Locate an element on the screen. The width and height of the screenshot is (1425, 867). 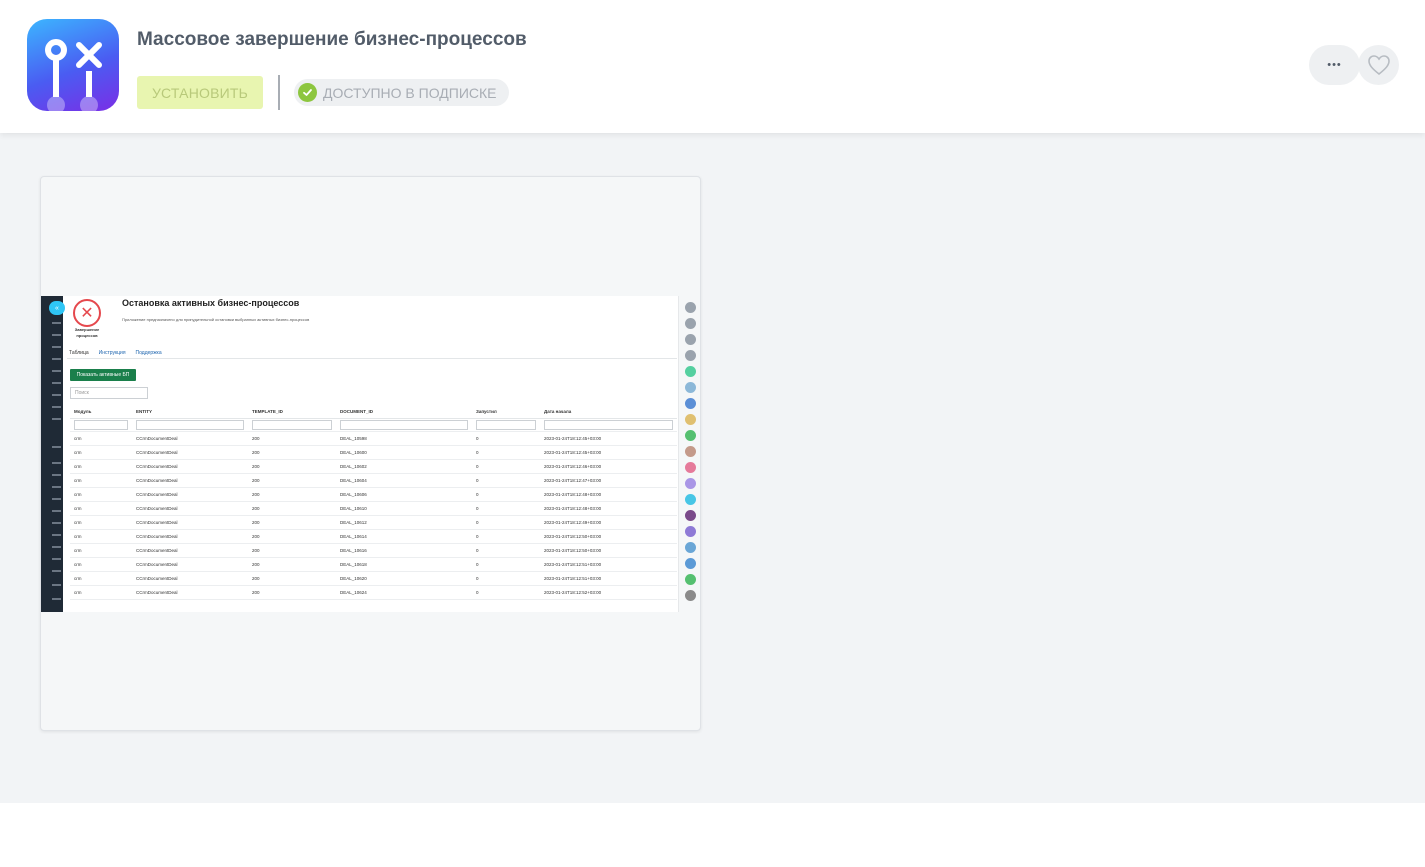
mini-col-start-date: Дата начала is located at coordinates (608, 412).